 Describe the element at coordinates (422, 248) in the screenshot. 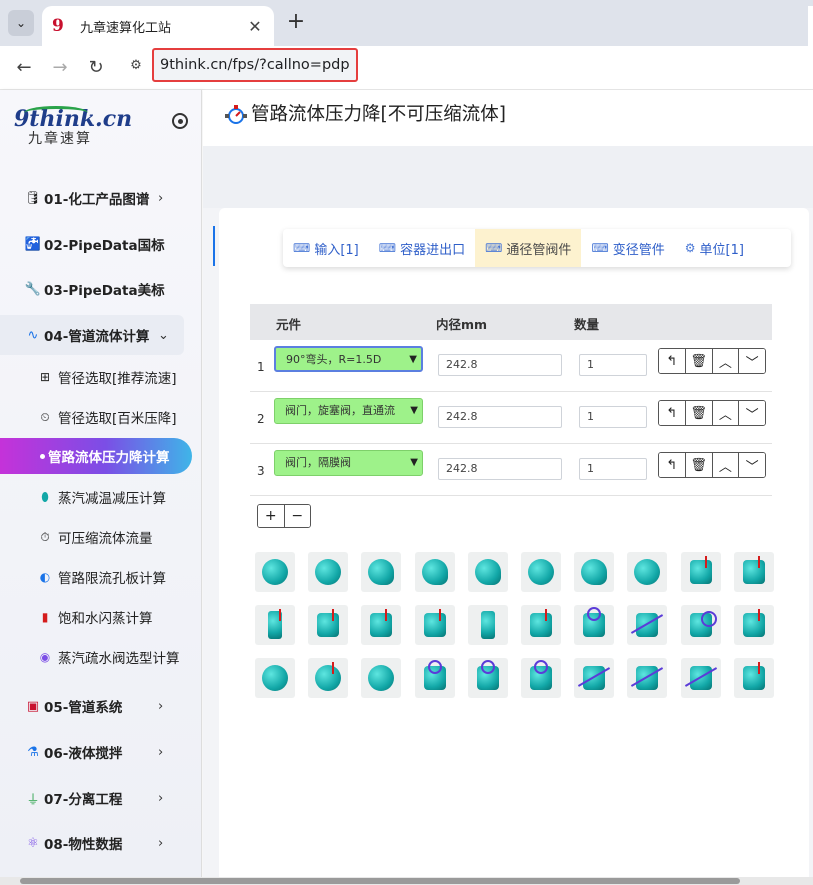

I see `tab-vessel-nozzle: ⌨ 容器进出口` at that location.